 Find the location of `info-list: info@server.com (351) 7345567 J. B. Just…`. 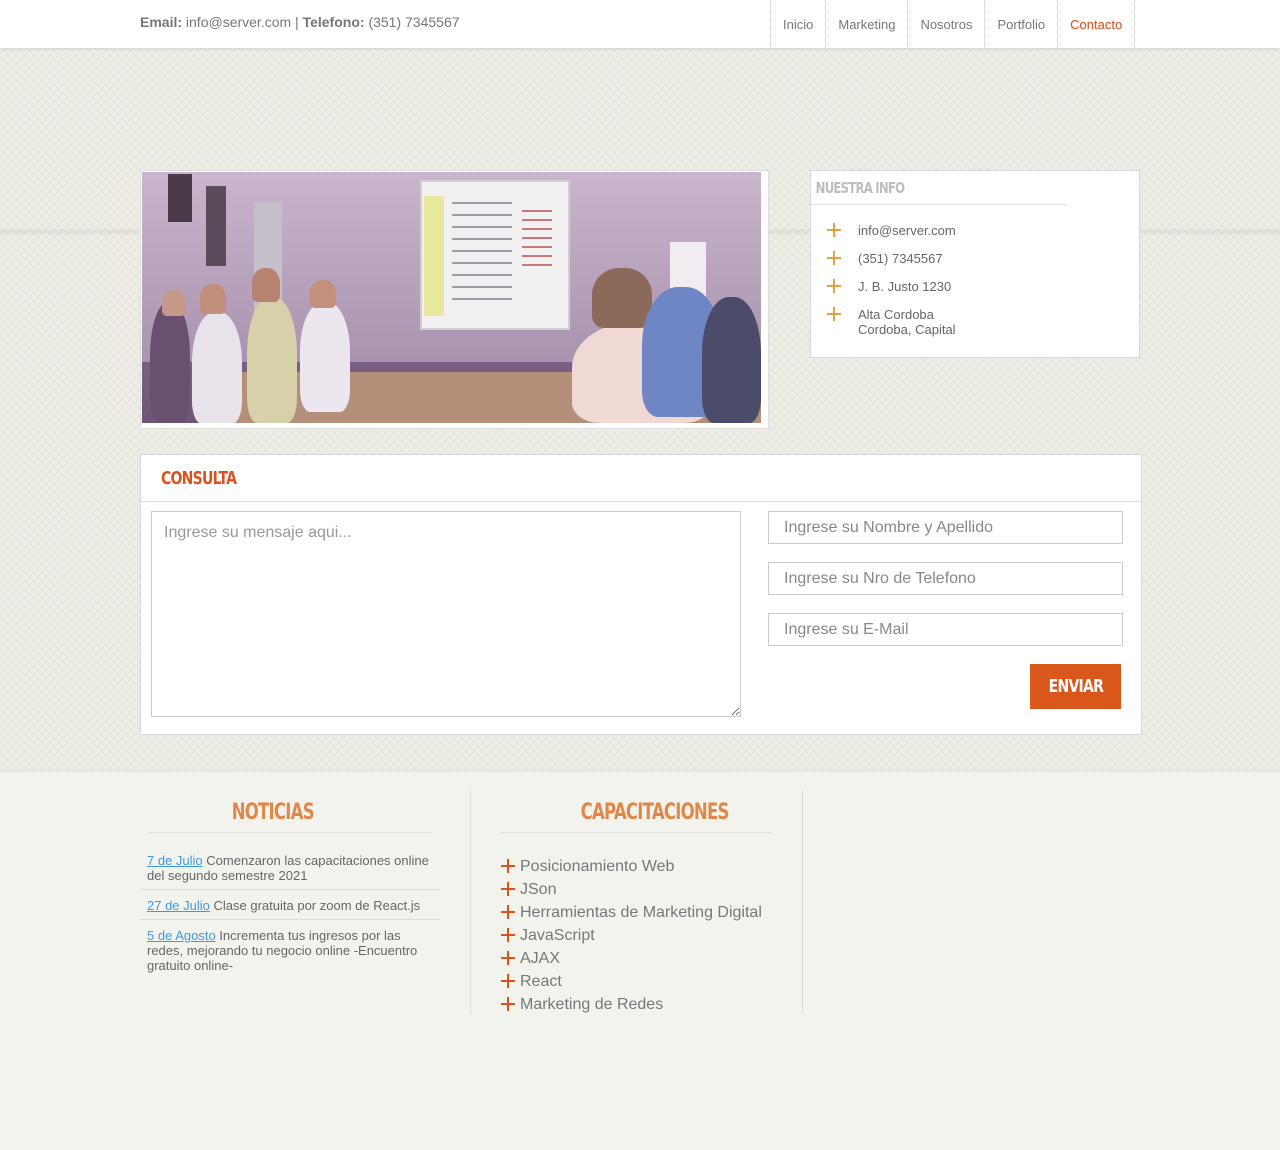

info-list: info@server.com (351) 7345567 J. B. Just… is located at coordinates (975, 271).